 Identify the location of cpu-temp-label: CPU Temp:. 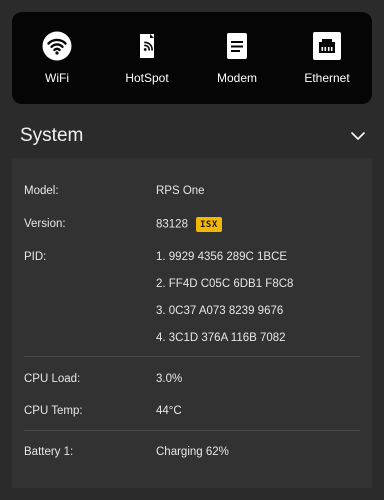
(53, 411).